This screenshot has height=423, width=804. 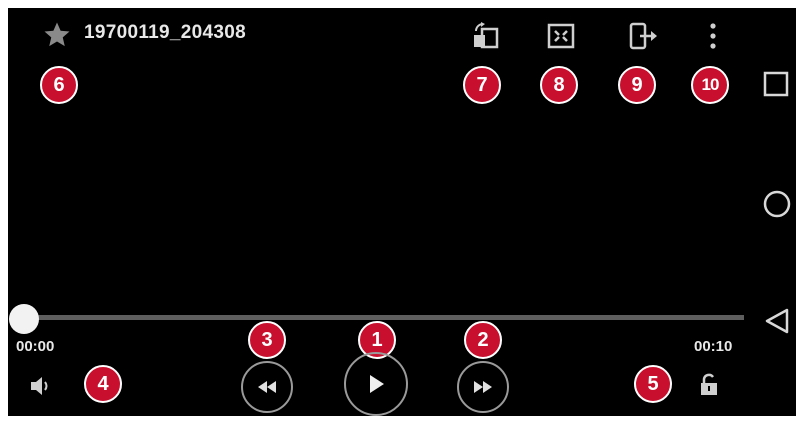 What do you see at coordinates (713, 346) in the screenshot?
I see `total-time: 00:10` at bounding box center [713, 346].